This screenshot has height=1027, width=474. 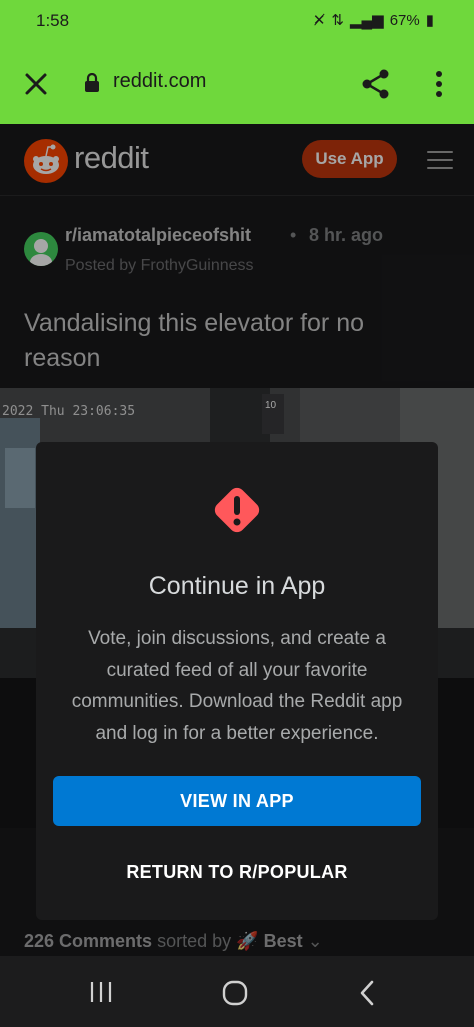 What do you see at coordinates (237, 872) in the screenshot?
I see `return-to-popular-button: RETURN TO R/POPULAR` at bounding box center [237, 872].